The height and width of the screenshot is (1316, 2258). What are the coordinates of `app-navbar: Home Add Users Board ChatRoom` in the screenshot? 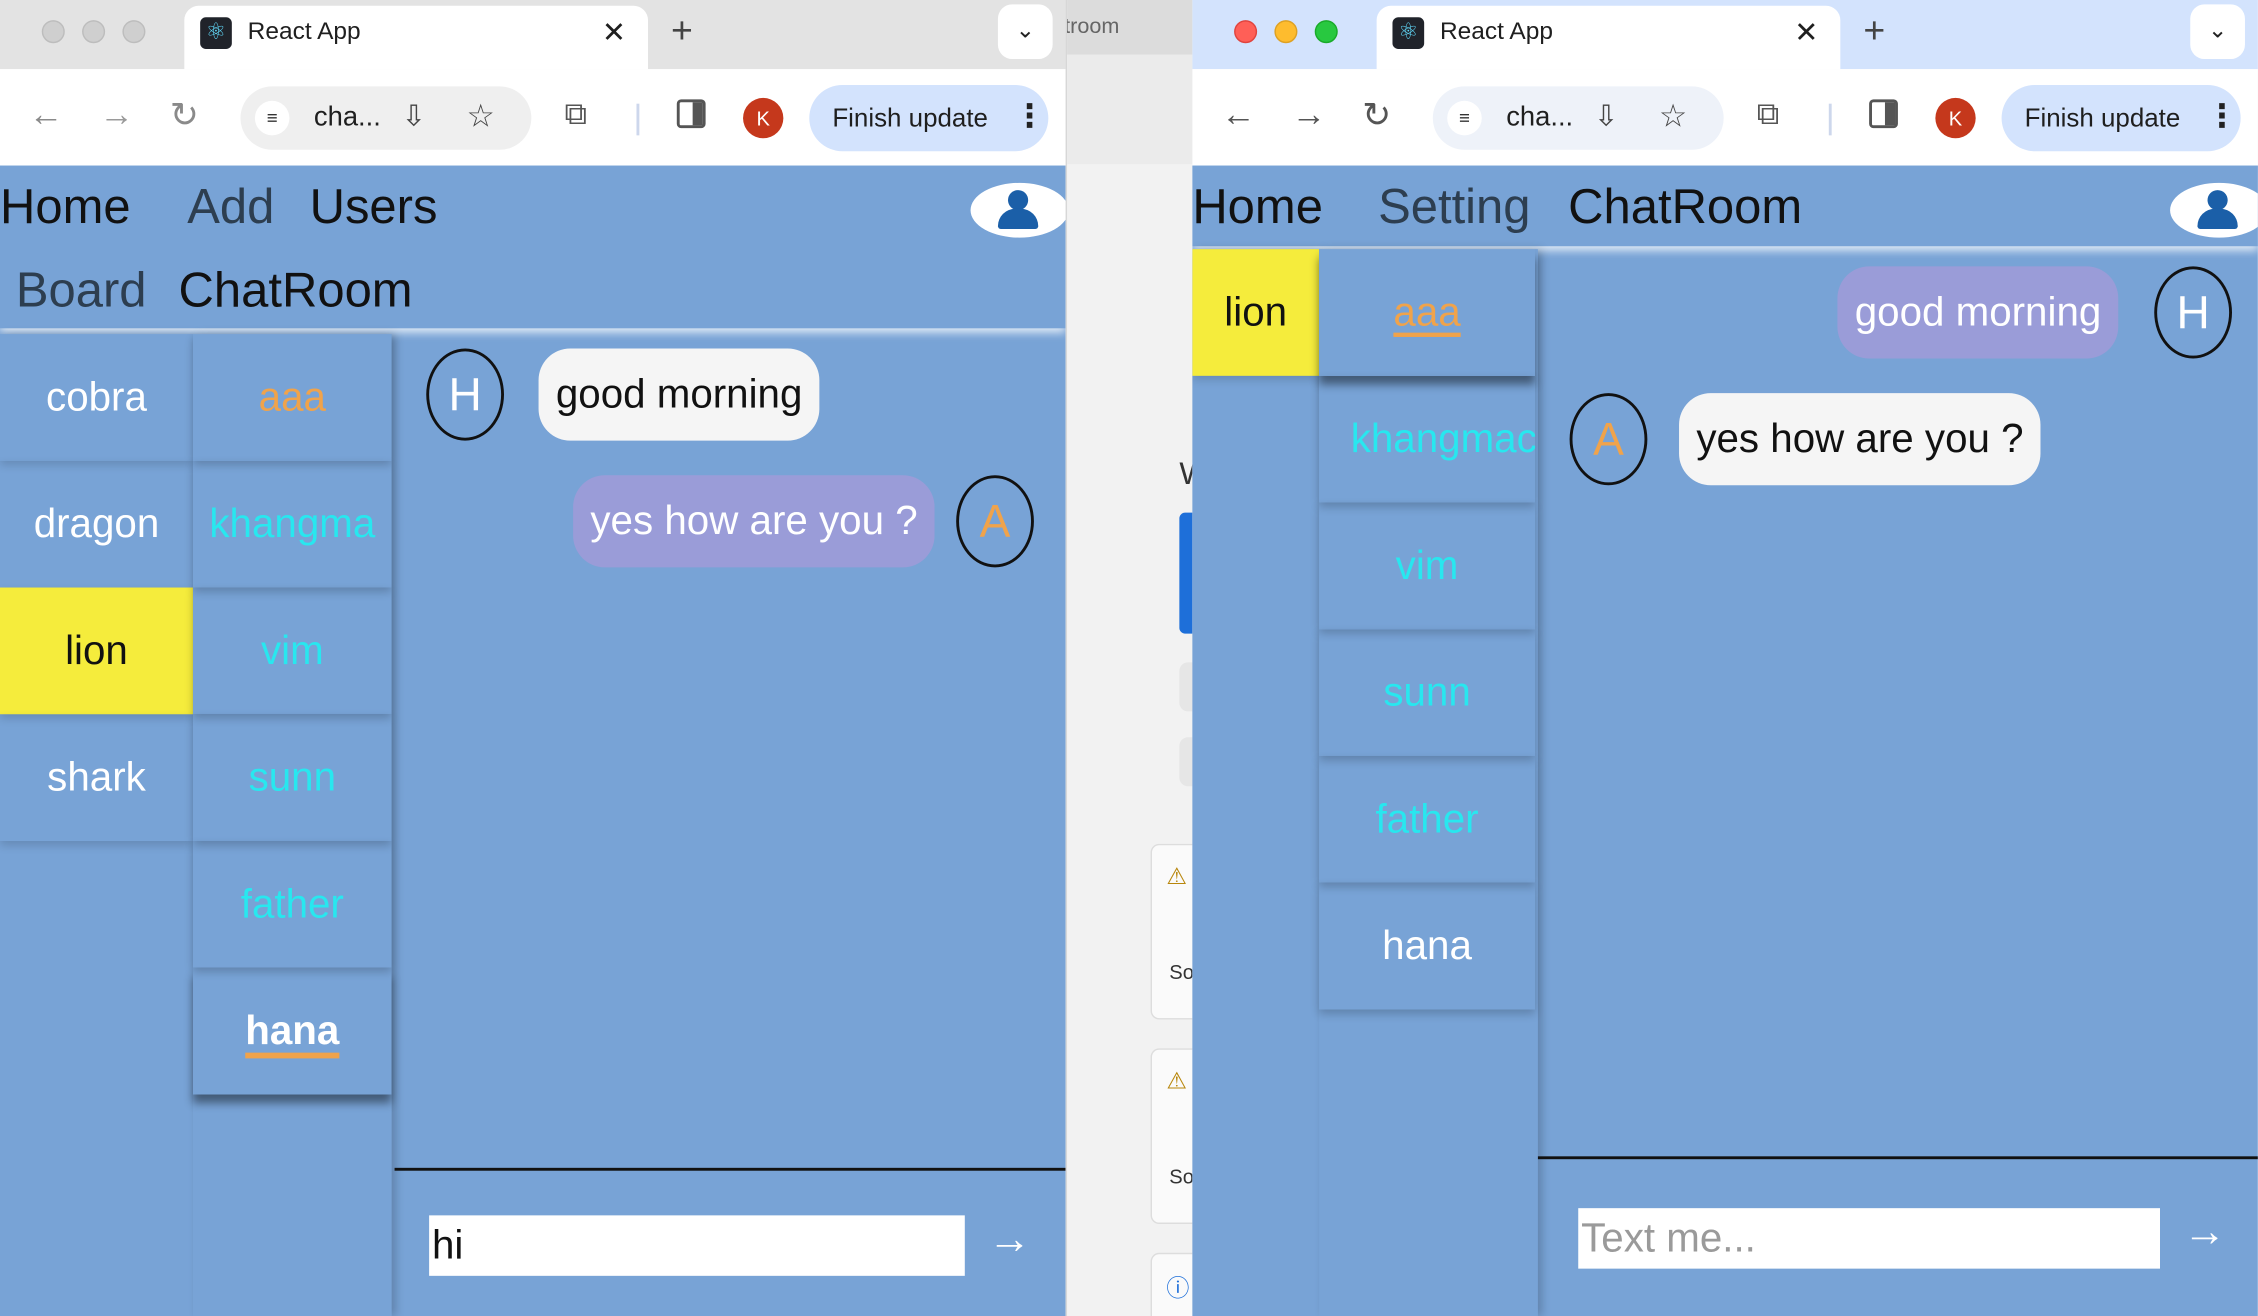 It's located at (533, 247).